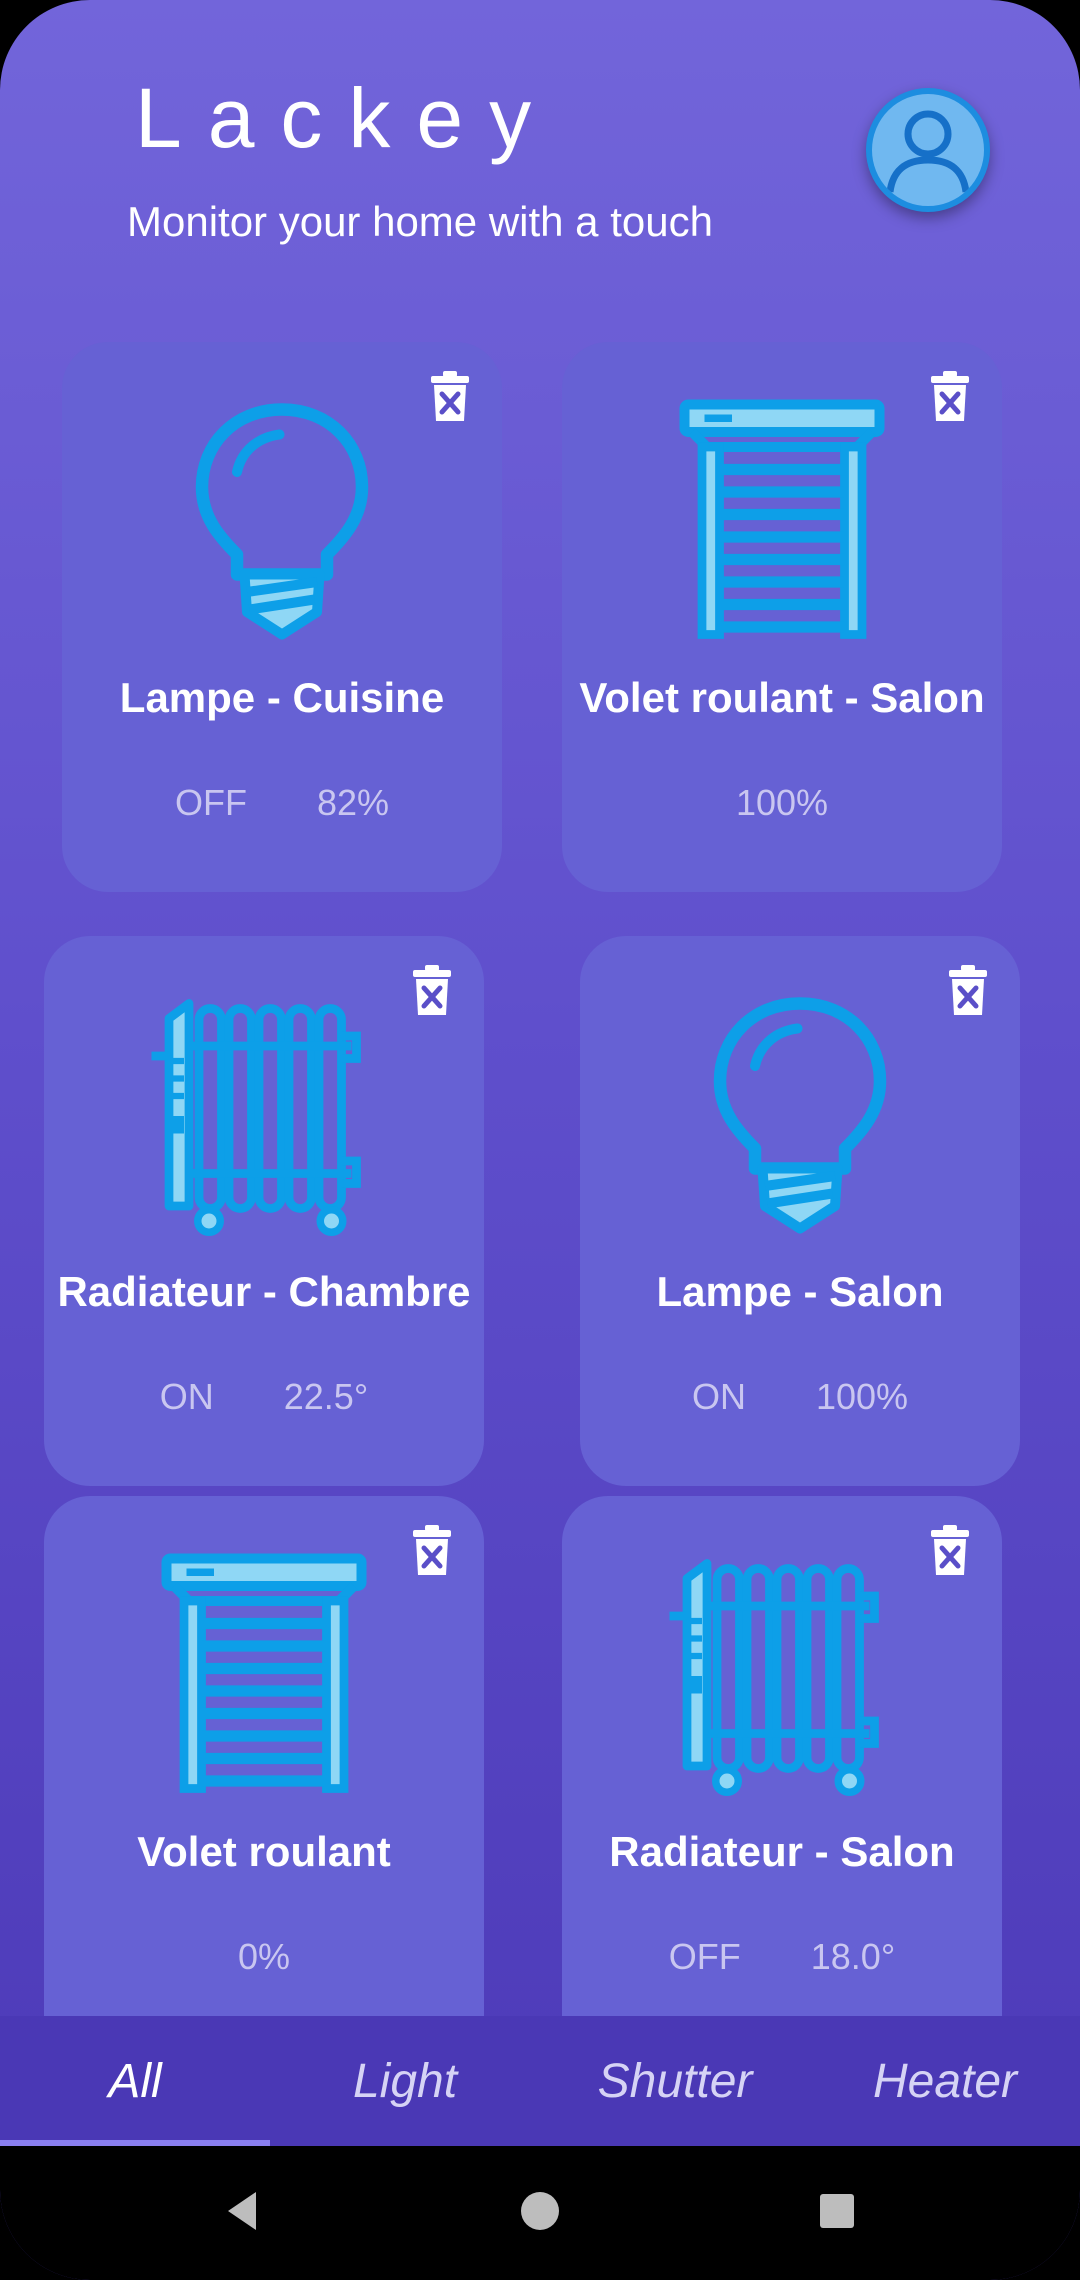  Describe the element at coordinates (353, 802) in the screenshot. I see `device-value: 82%` at that location.